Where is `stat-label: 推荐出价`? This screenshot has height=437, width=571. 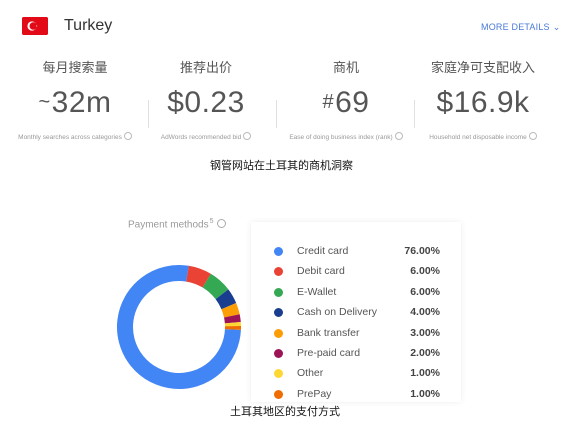
stat-label: 推荐出价 is located at coordinates (205, 67).